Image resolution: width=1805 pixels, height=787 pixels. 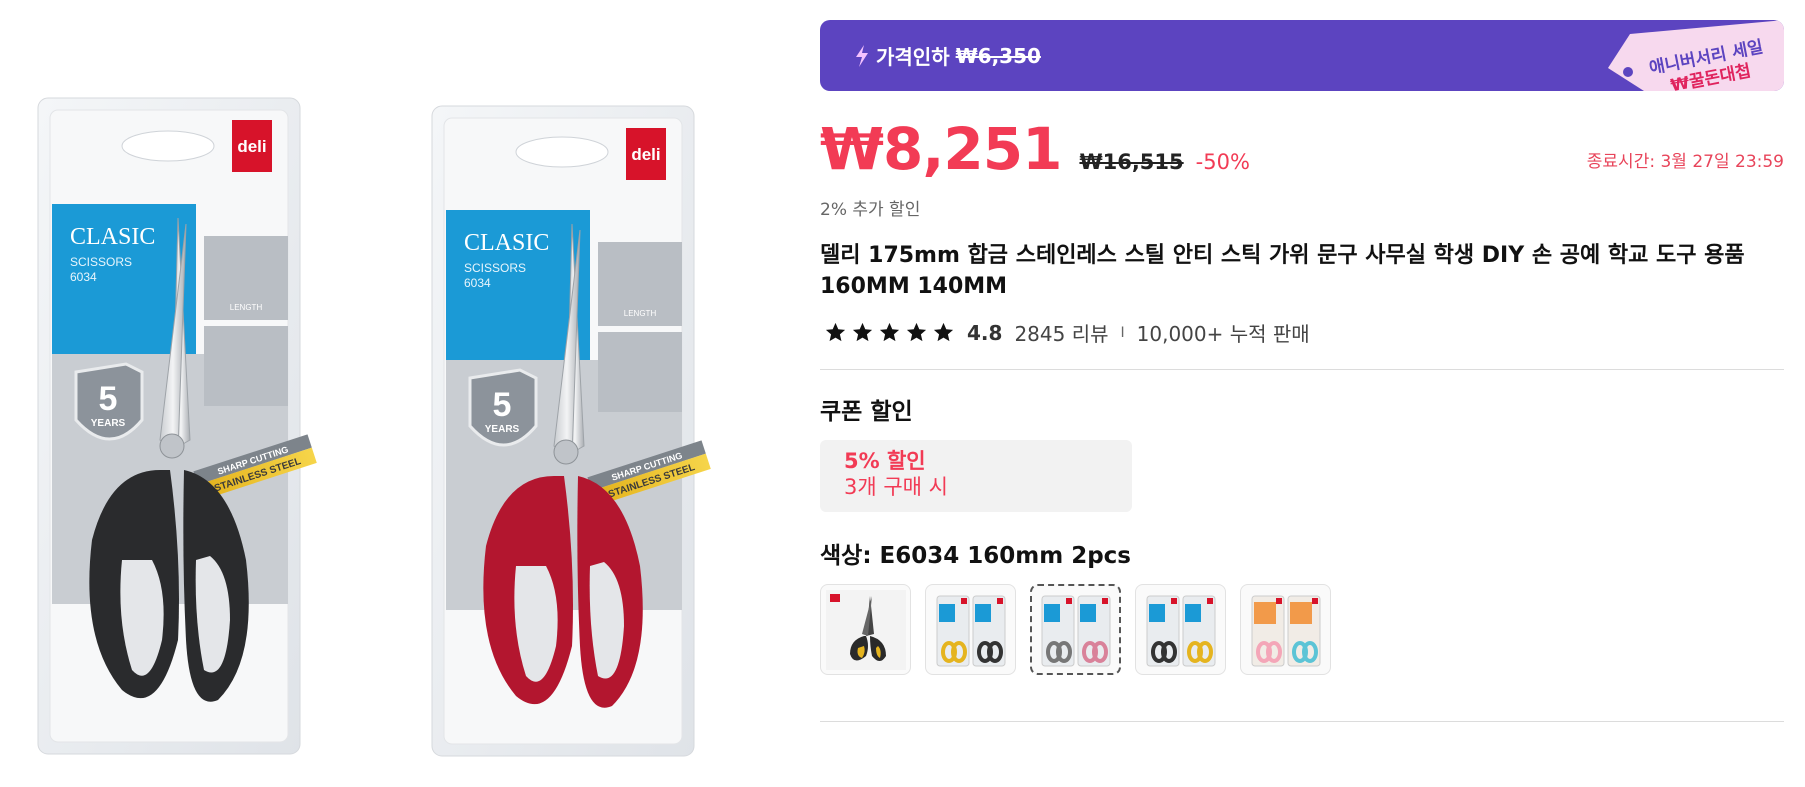 I want to click on extra-discount: 2% 추가 할인, so click(x=870, y=210).